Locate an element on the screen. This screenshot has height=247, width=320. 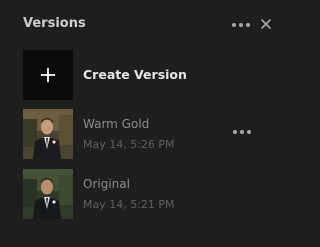
version-name: Warm Gold is located at coordinates (116, 124).